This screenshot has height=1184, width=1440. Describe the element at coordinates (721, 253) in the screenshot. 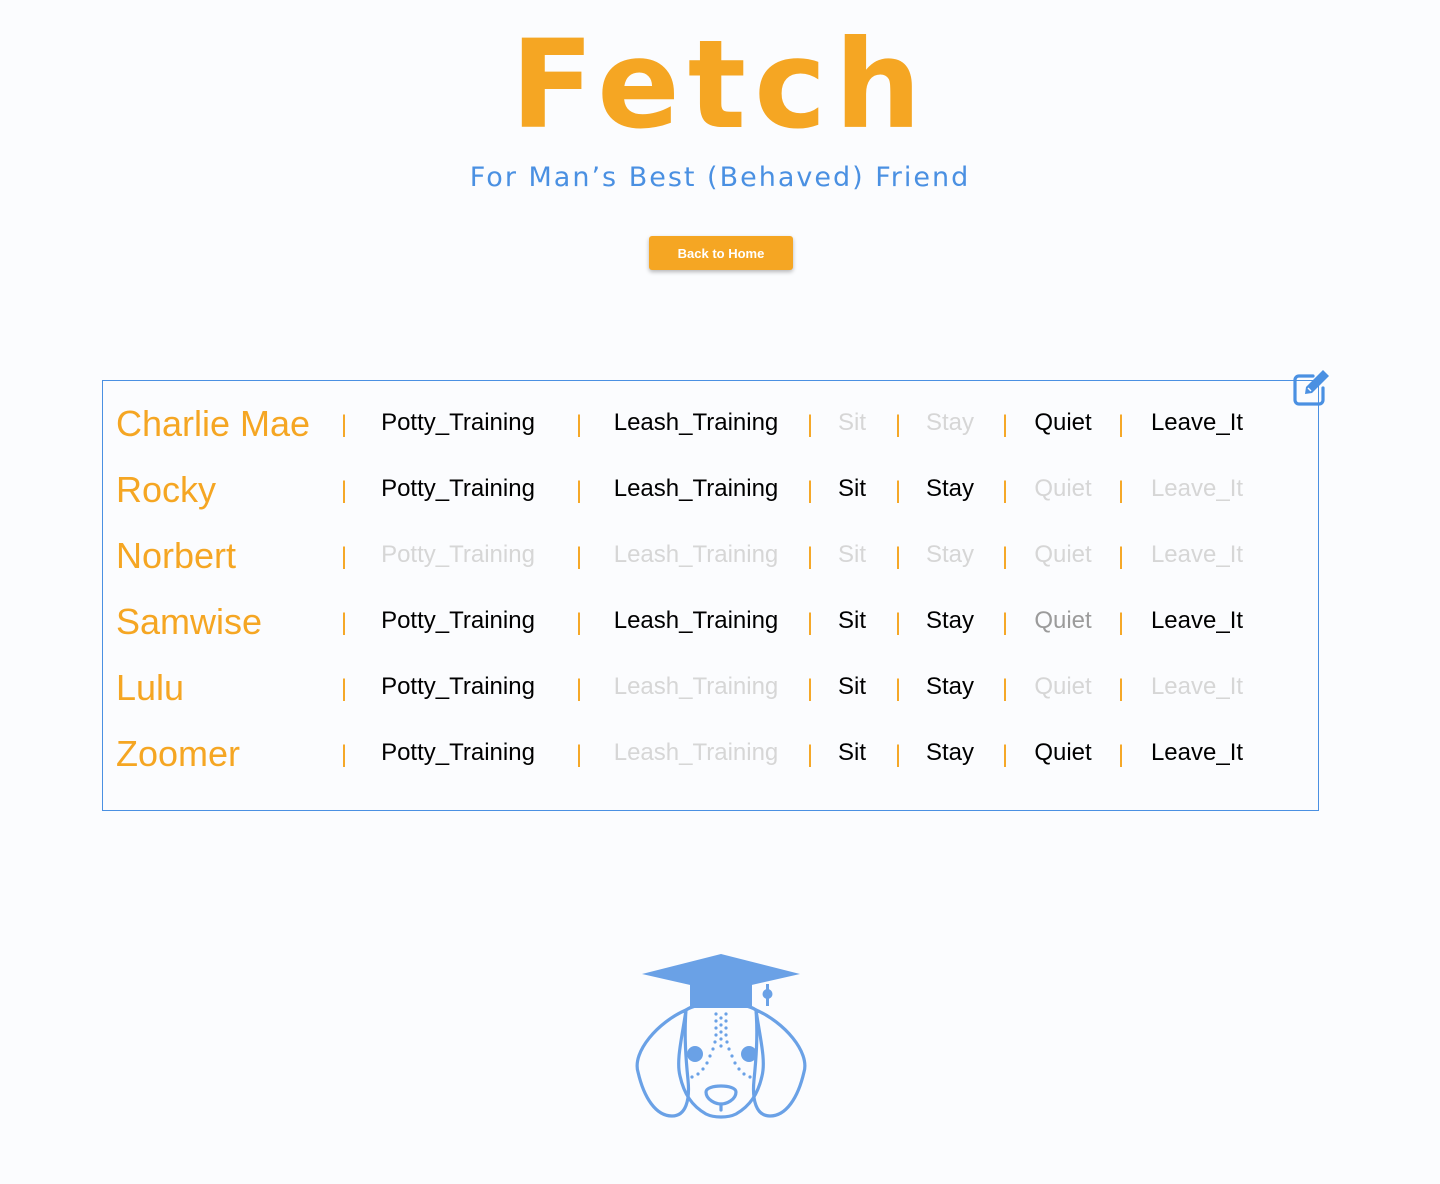

I see `back-to-home-button: Back to Home` at that location.